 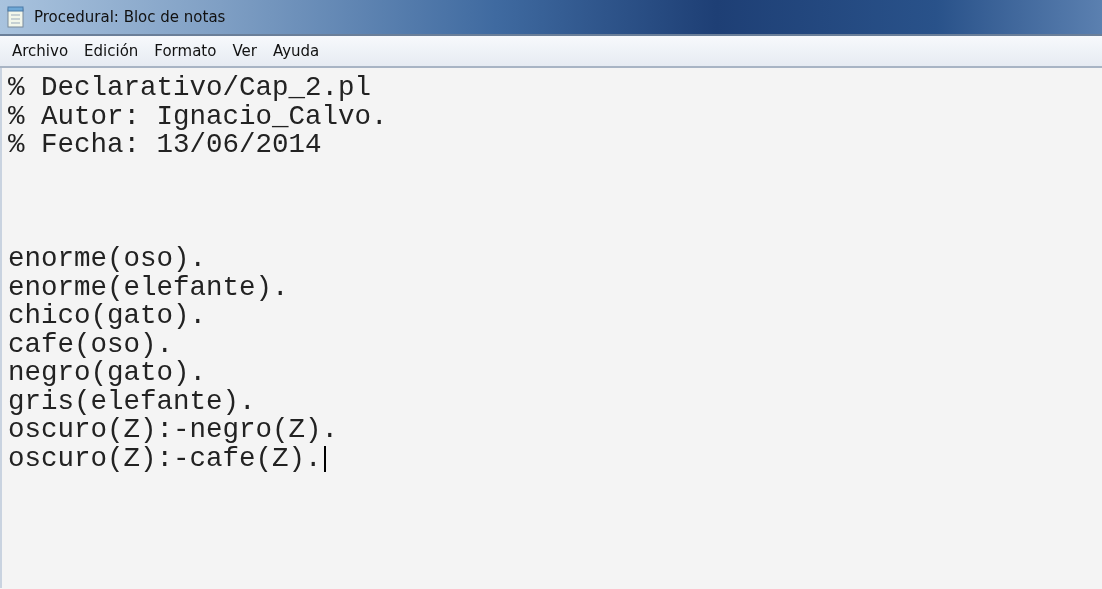 I want to click on text-line: % Declarativo/Cap_2.pl, so click(x=190, y=88).